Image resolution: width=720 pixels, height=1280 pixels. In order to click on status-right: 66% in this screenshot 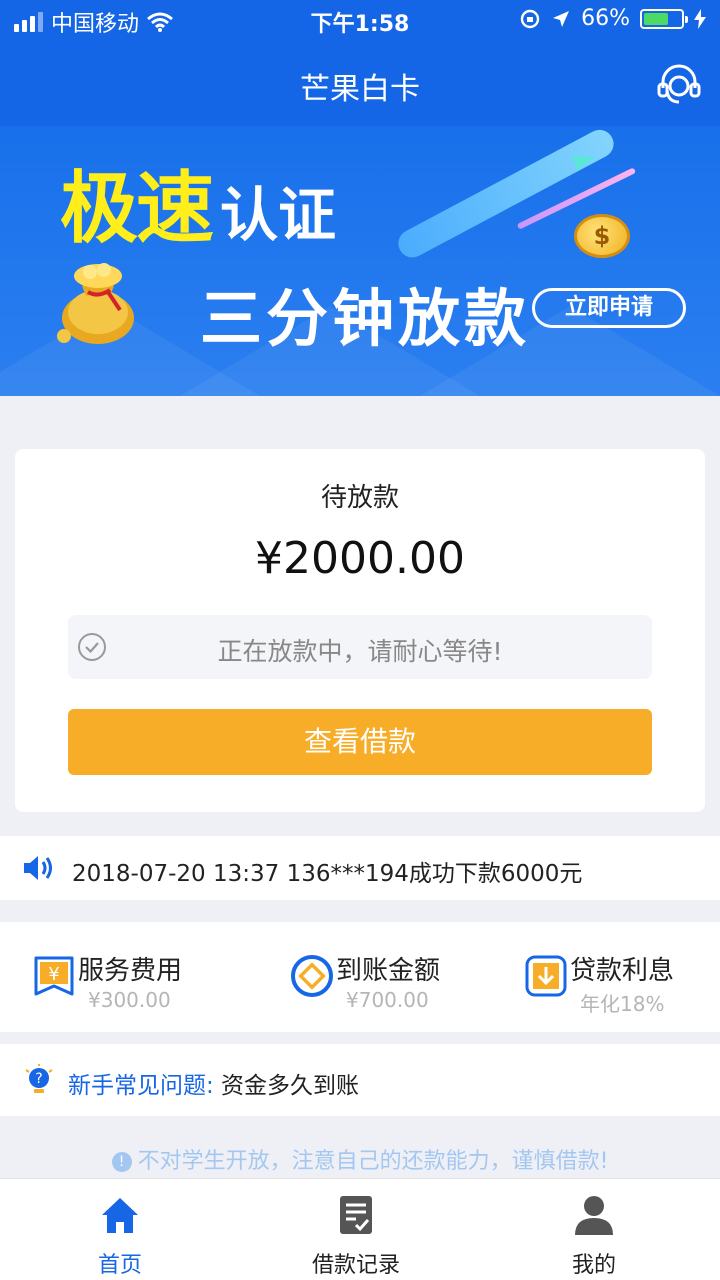, I will do `click(612, 18)`.